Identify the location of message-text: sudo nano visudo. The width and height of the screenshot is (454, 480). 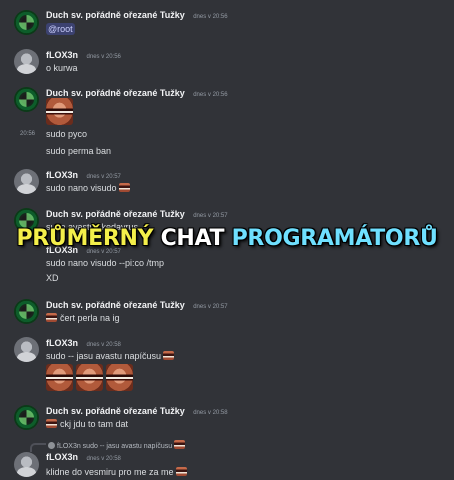
(81, 188).